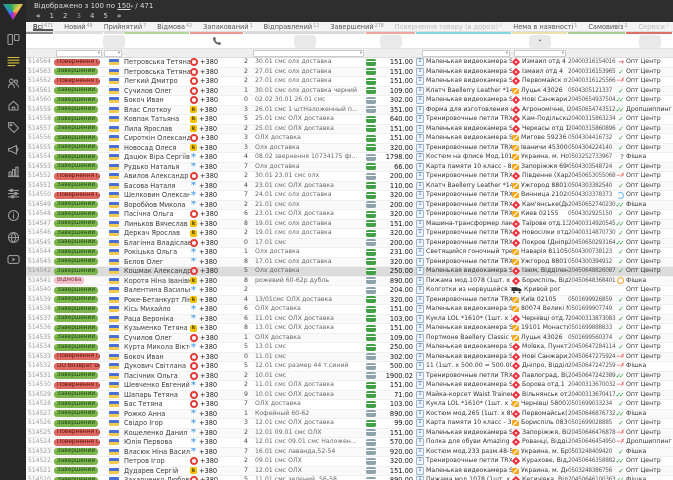 The height and width of the screenshot is (480, 673). What do you see at coordinates (217, 41) in the screenshot?
I see `column-header-phone` at bounding box center [217, 41].